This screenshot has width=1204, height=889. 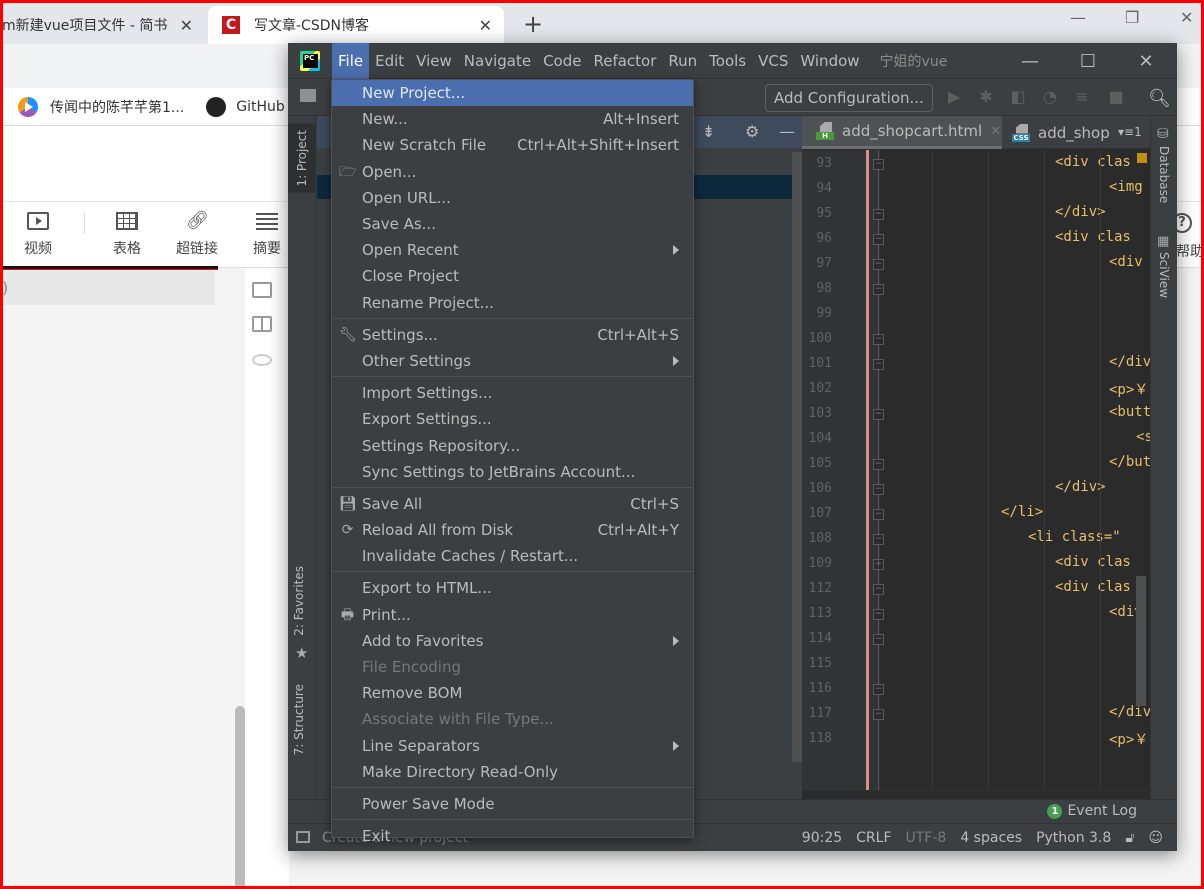 I want to click on menu-item-remove-bom: Remove BOM, so click(x=512, y=693).